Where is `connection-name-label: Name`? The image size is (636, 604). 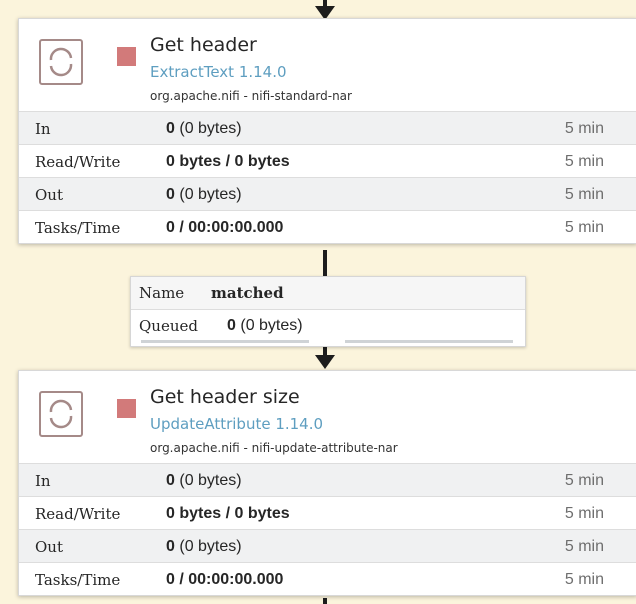 connection-name-label: Name is located at coordinates (162, 293).